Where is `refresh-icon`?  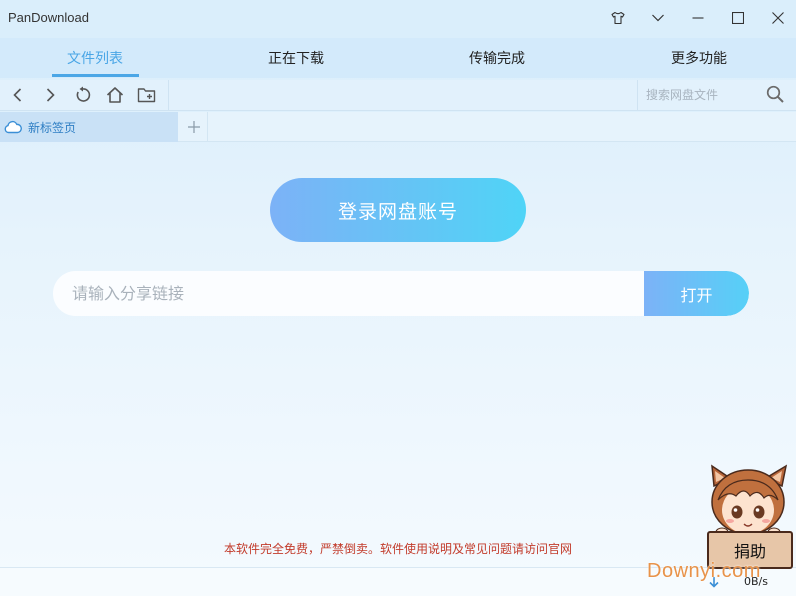
refresh-icon is located at coordinates (83, 94).